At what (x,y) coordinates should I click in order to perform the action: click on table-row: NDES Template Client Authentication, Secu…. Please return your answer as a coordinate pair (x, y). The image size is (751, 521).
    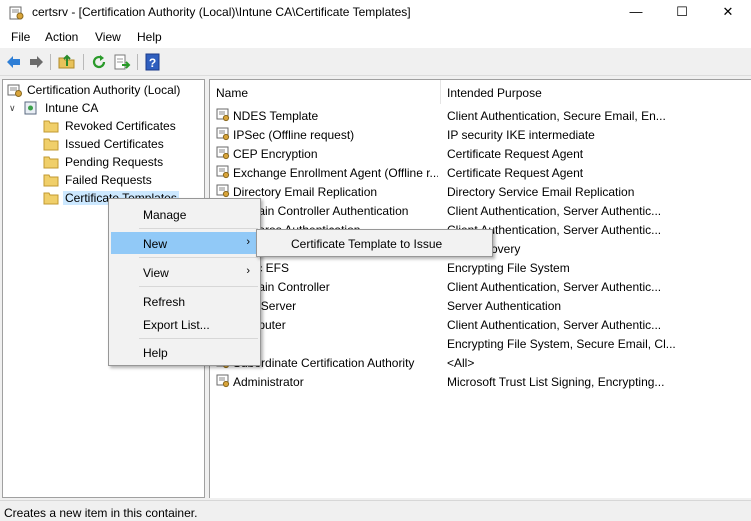
    Looking at the image, I should click on (480, 115).